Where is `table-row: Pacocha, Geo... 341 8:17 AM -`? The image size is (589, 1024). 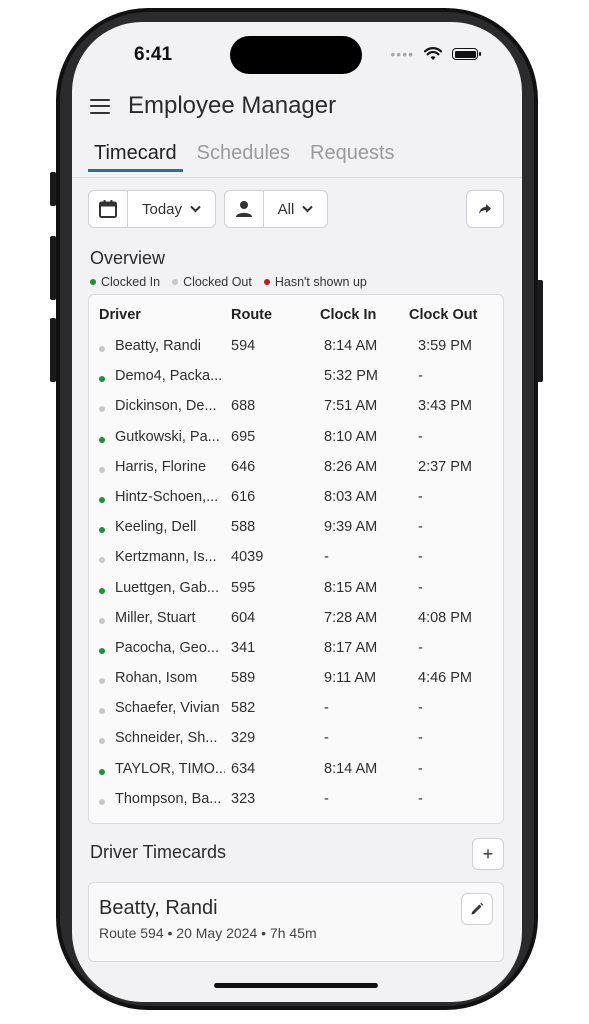 table-row: Pacocha, Geo... 341 8:17 AM - is located at coordinates (296, 652).